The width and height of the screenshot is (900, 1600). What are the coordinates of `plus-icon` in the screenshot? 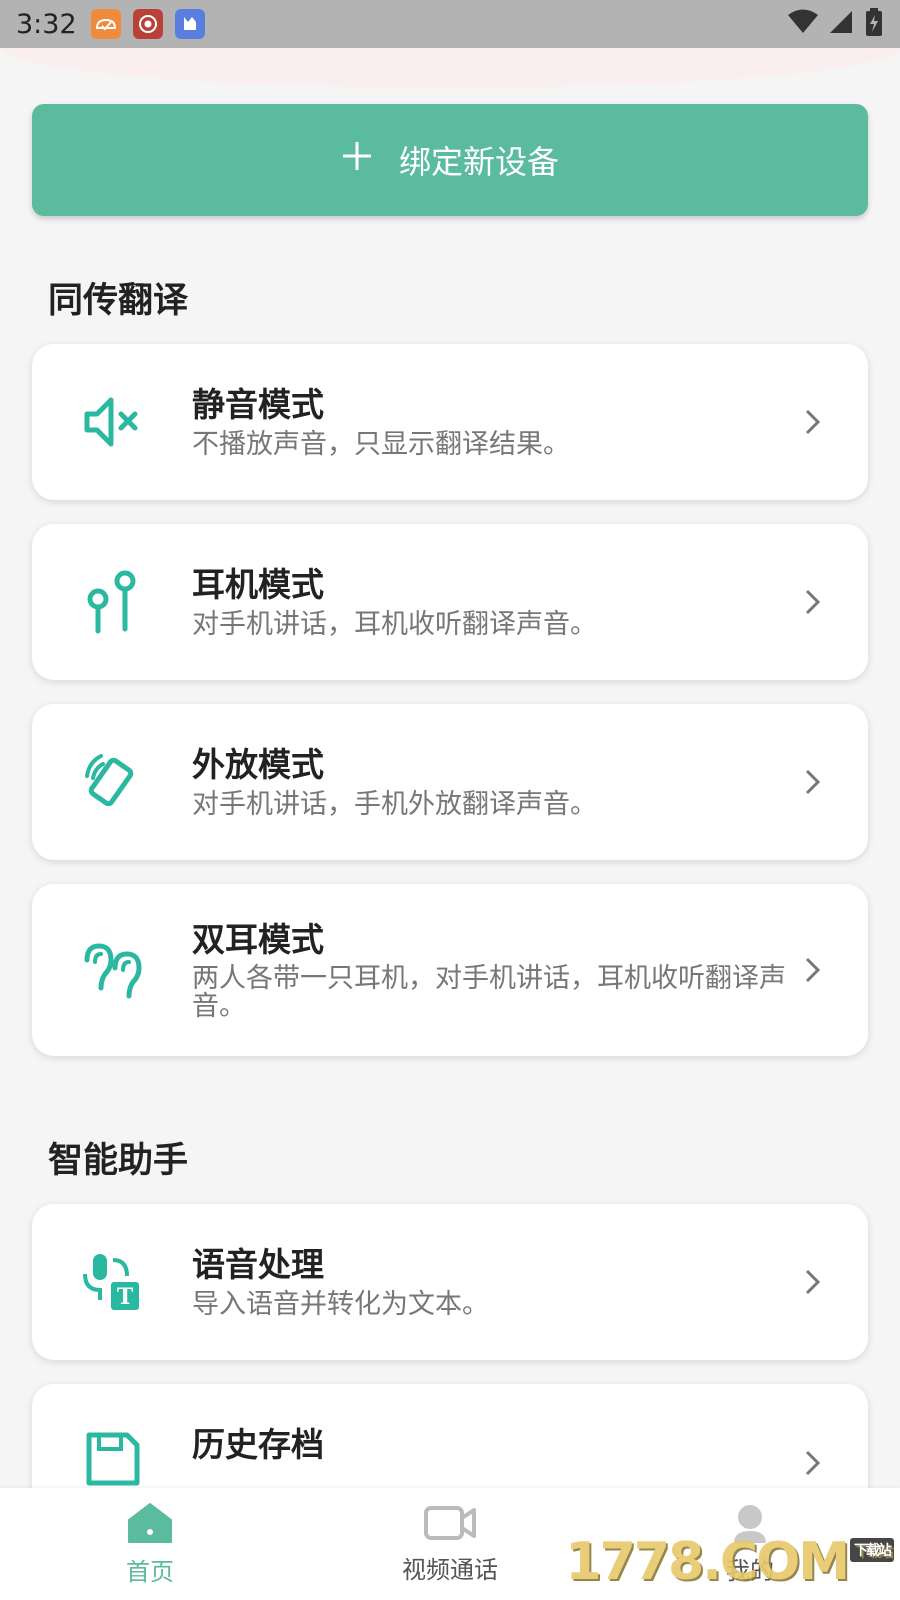 It's located at (357, 160).